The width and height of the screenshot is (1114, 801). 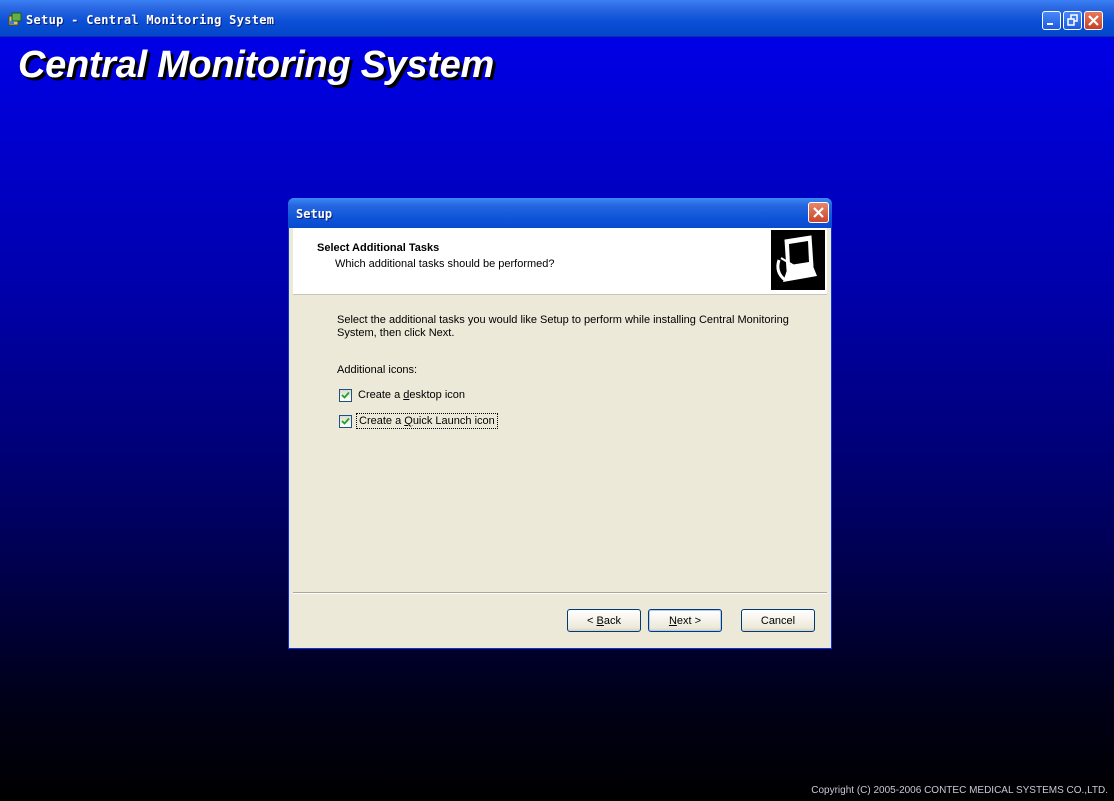 I want to click on minimize-button, so click(x=1051, y=20).